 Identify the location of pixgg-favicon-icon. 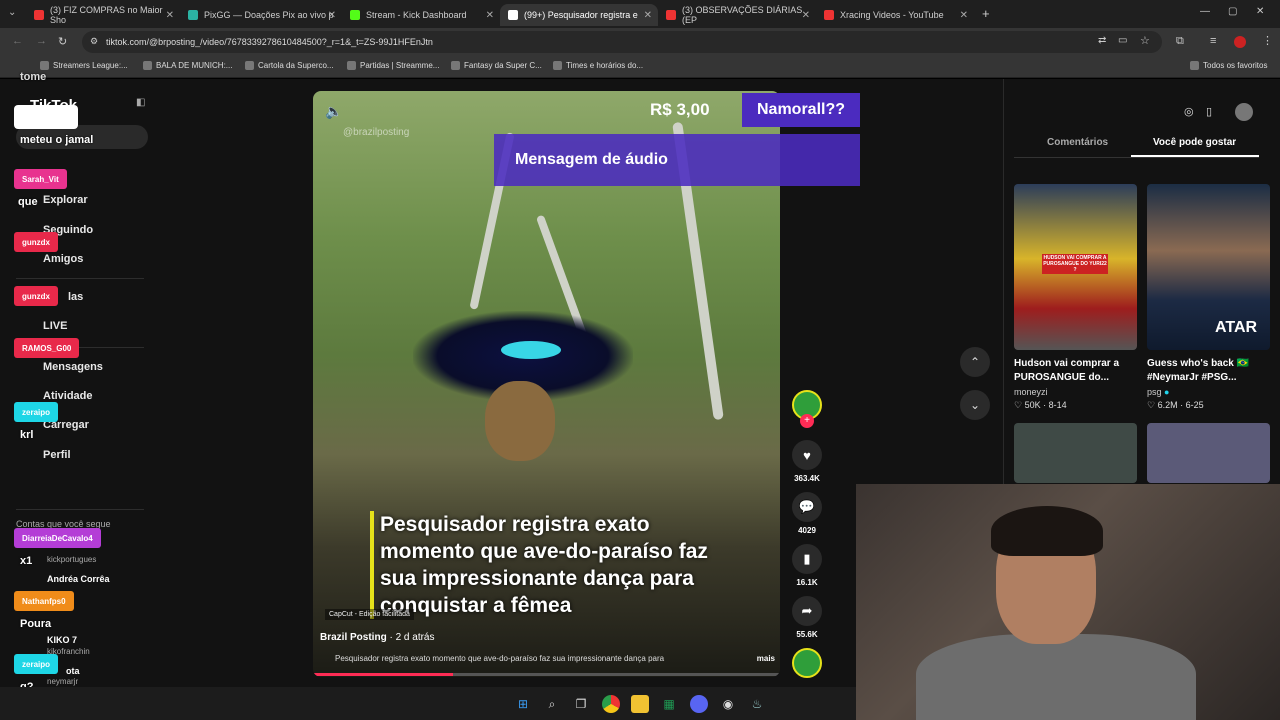
(193, 15).